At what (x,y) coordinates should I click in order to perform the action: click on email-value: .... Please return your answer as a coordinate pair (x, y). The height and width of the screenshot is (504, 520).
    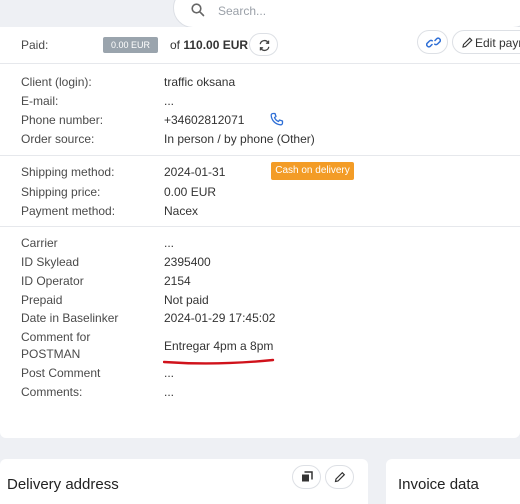
    Looking at the image, I should click on (169, 101).